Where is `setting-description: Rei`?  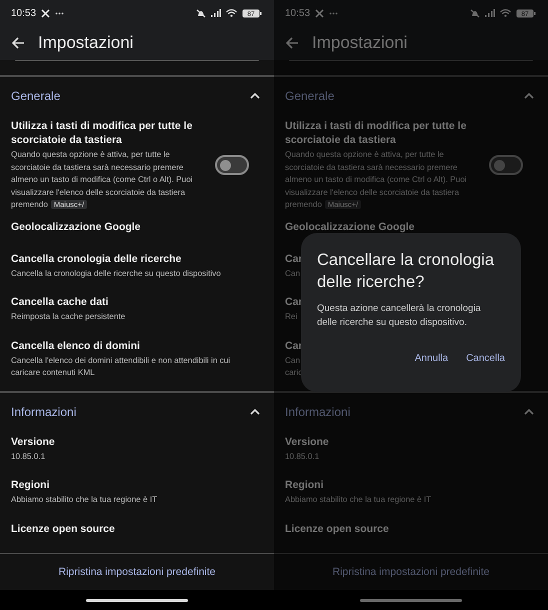
setting-description: Rei is located at coordinates (291, 317).